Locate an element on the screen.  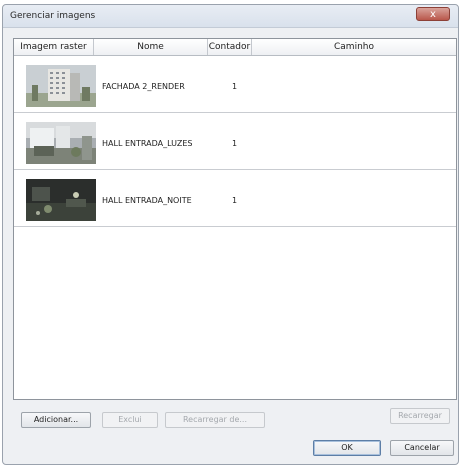
building-render-thumbnail-icon is located at coordinates (61, 86).